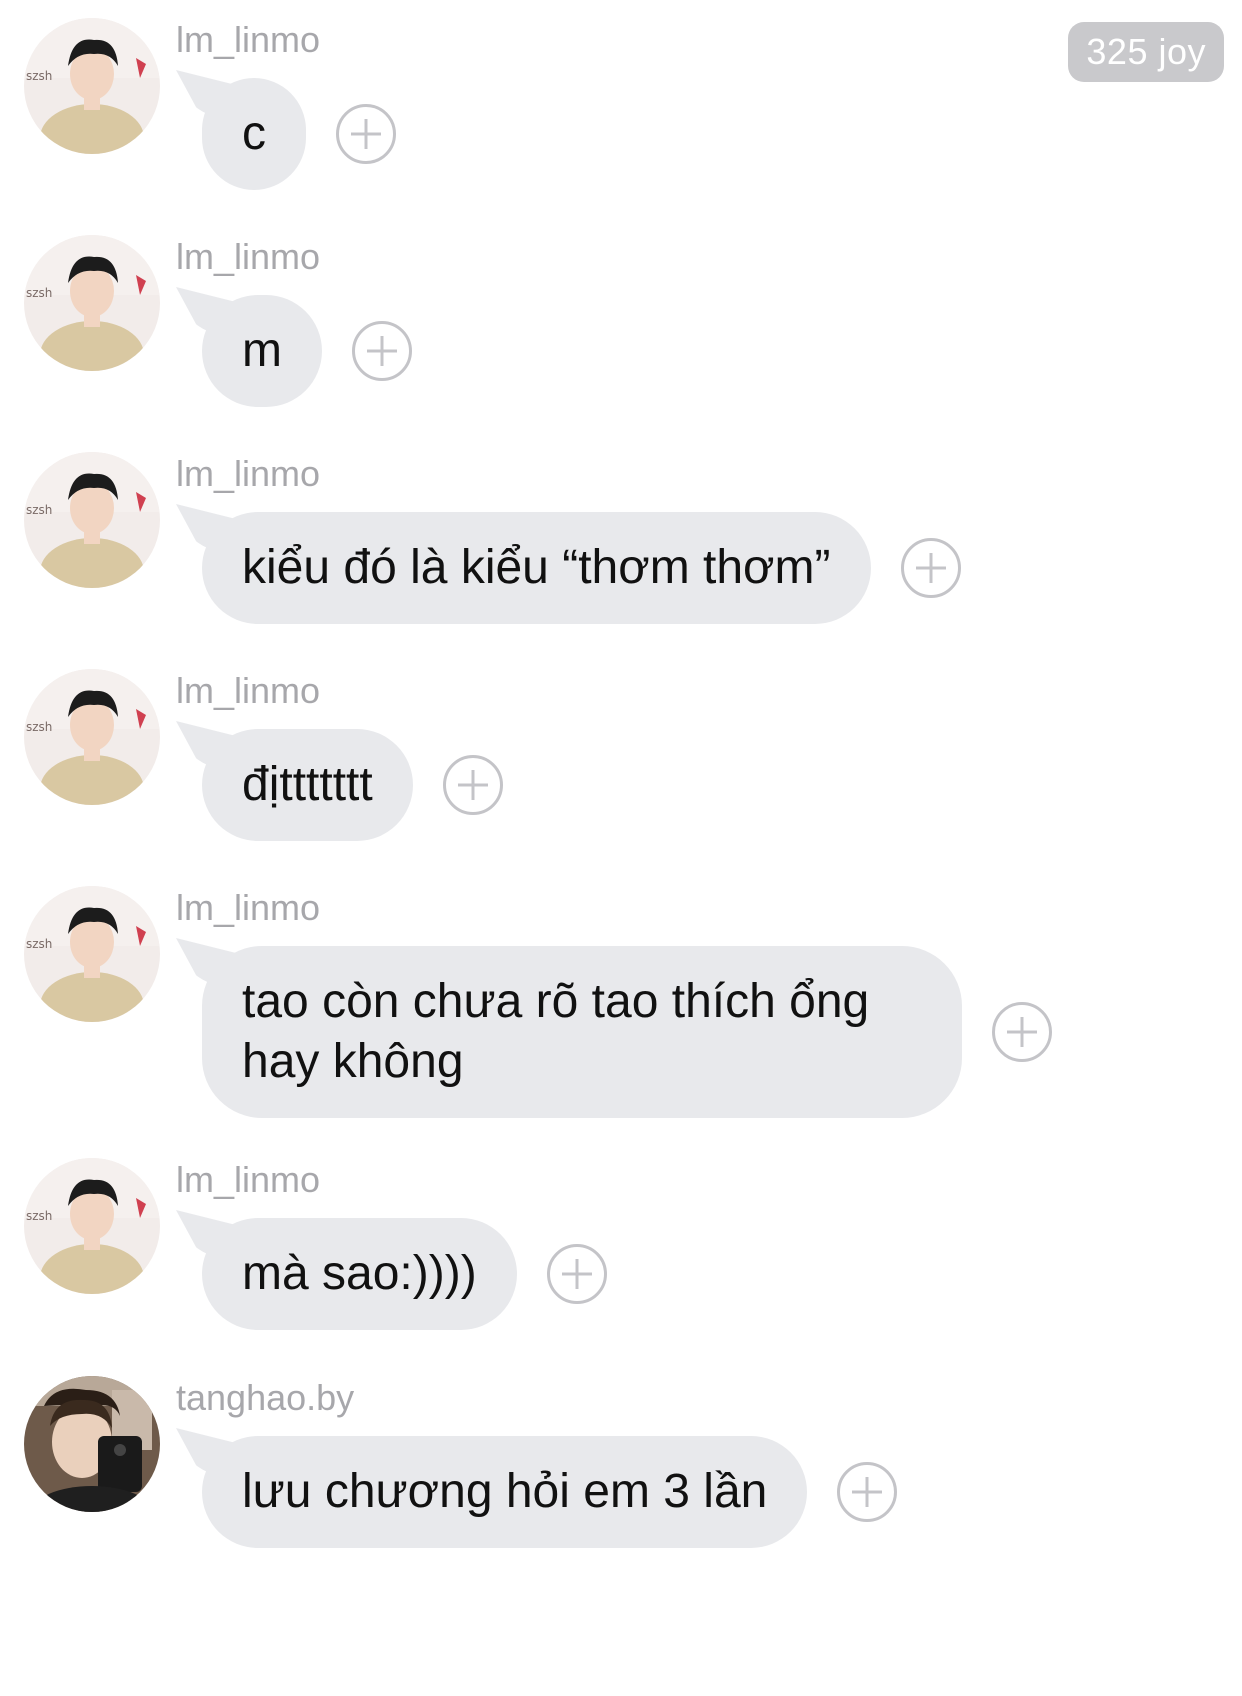 This screenshot has width=1242, height=1696. I want to click on username: tanghao.by, so click(265, 1398).